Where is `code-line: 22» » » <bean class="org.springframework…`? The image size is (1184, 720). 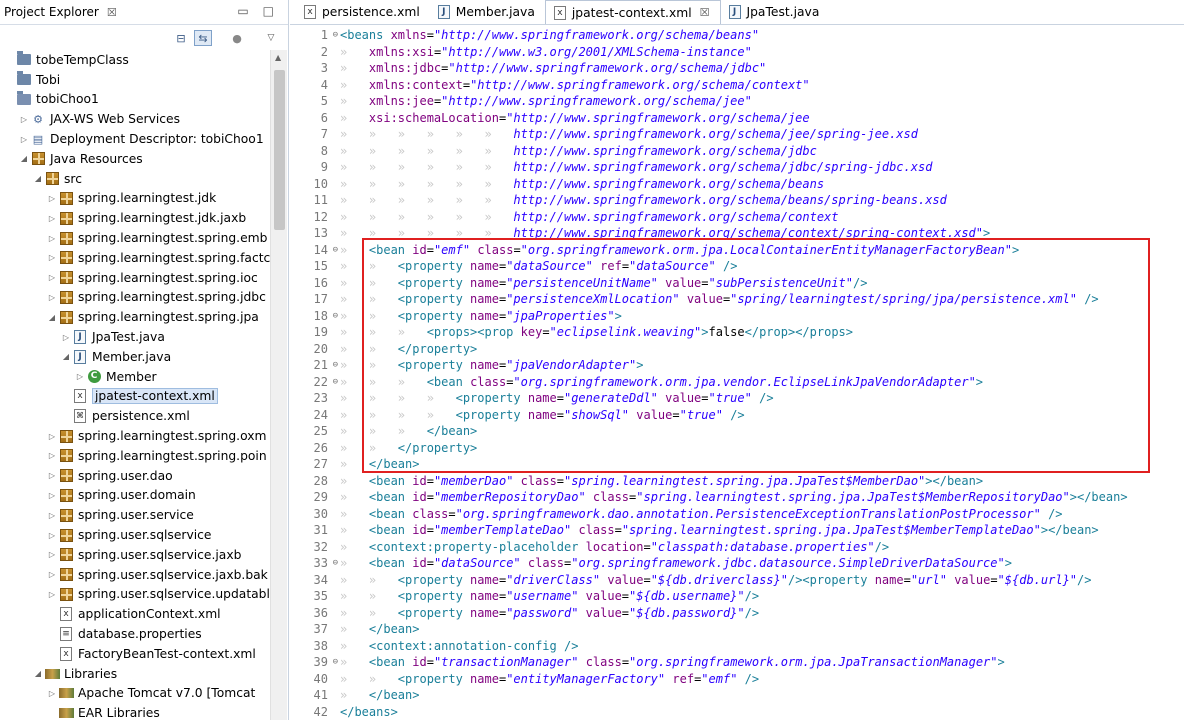 code-line: 22» » » <bean class="org.springframework… is located at coordinates (737, 382).